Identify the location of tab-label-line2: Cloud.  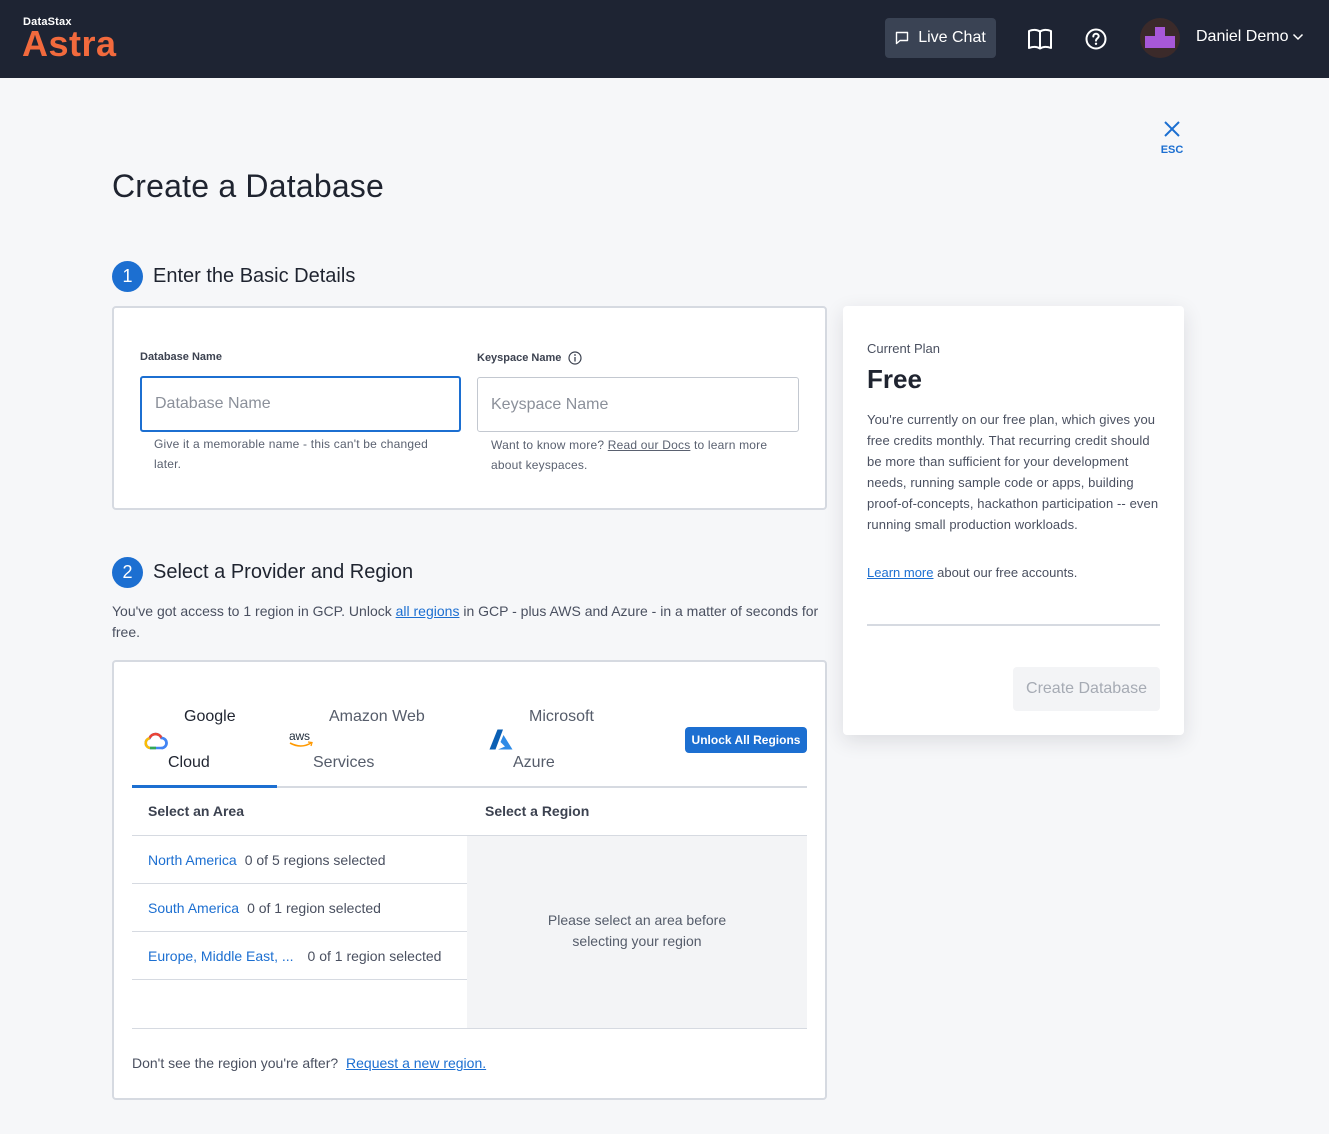
(189, 762).